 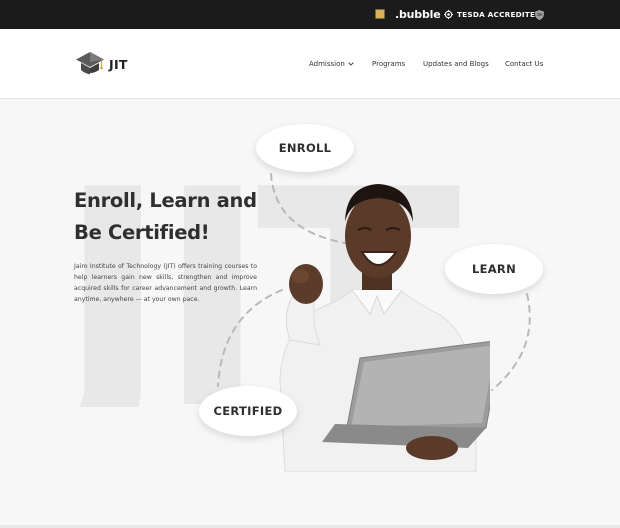 What do you see at coordinates (310, 14) in the screenshot?
I see `top-bar: .bubble TESDA ACCREDITED` at bounding box center [310, 14].